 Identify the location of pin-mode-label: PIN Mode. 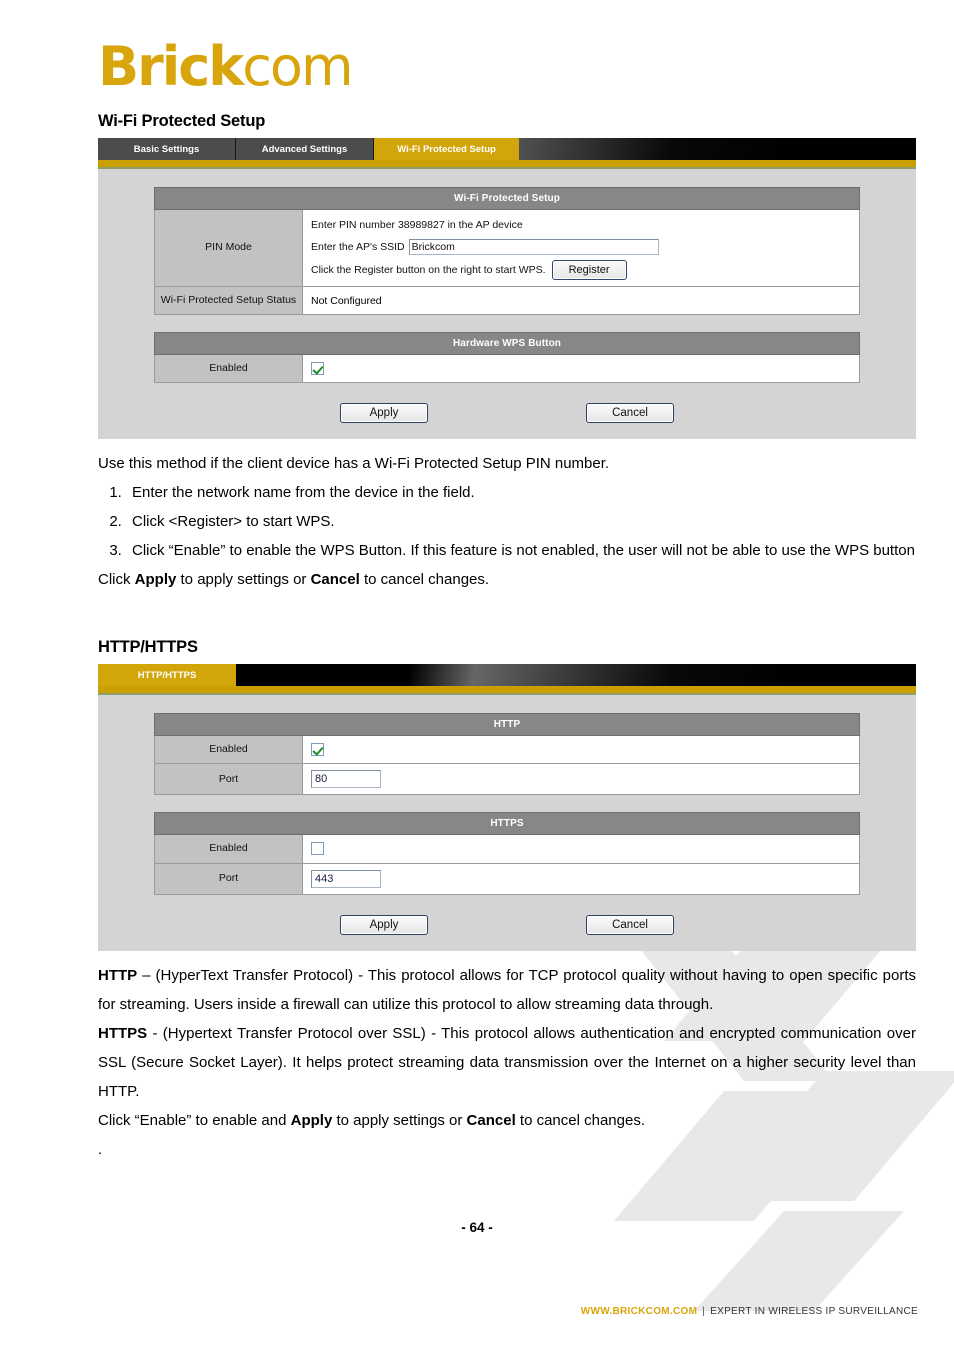
(228, 248).